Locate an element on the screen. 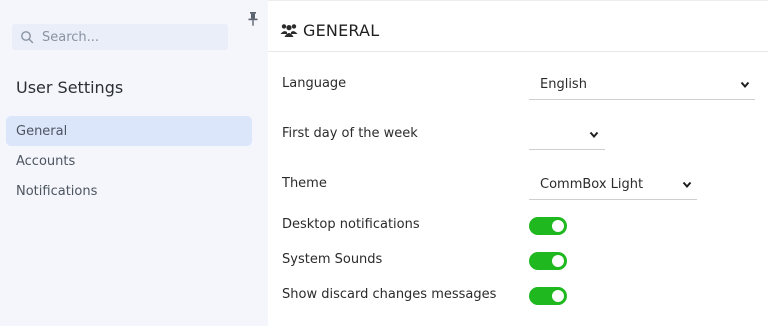 The height and width of the screenshot is (326, 768). theme-select: CommBox Light is located at coordinates (613, 185).